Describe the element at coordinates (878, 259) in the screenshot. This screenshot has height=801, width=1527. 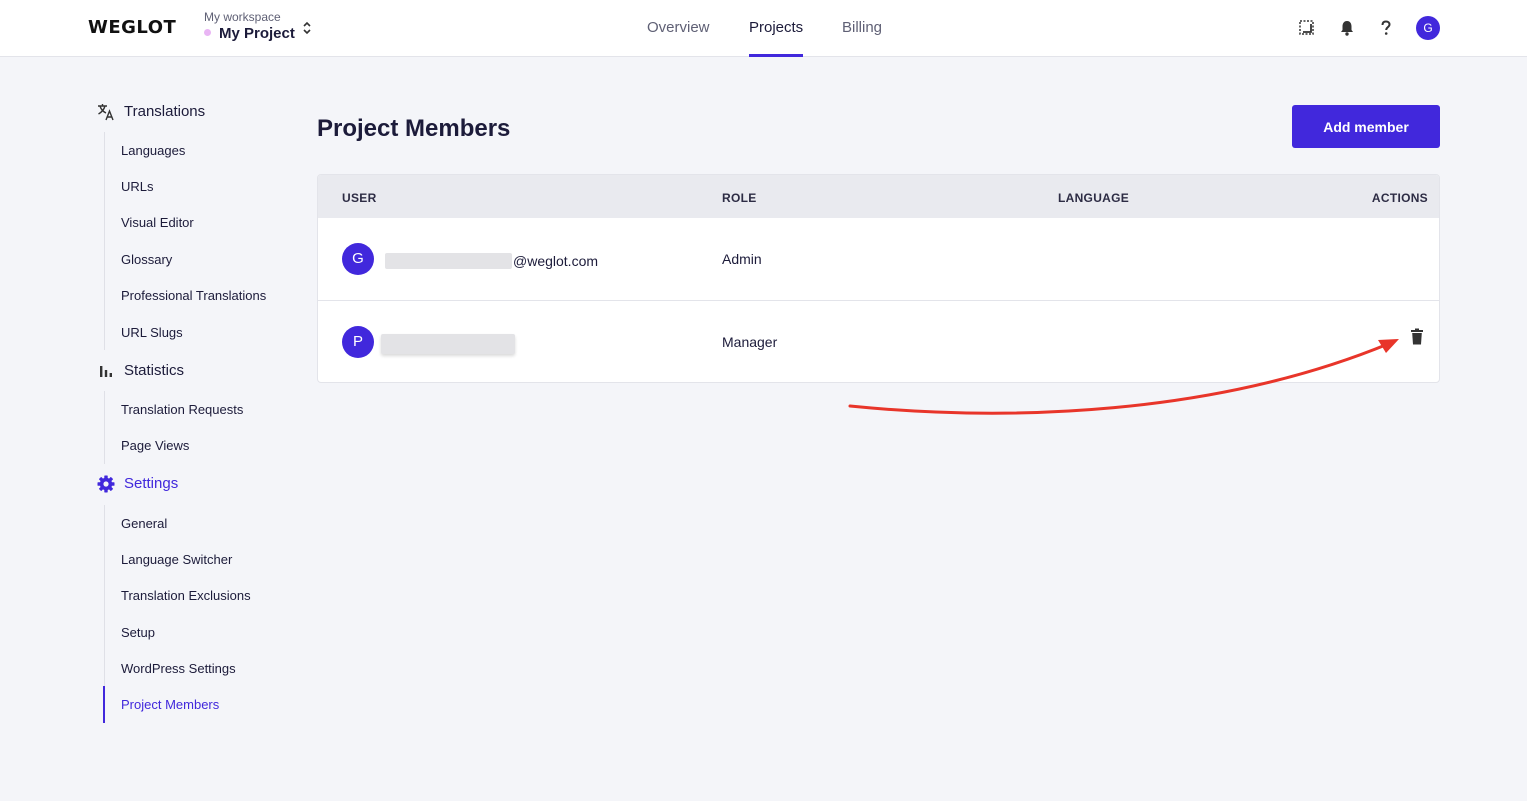
I see `table-row: G @weglot.com Admin` at that location.